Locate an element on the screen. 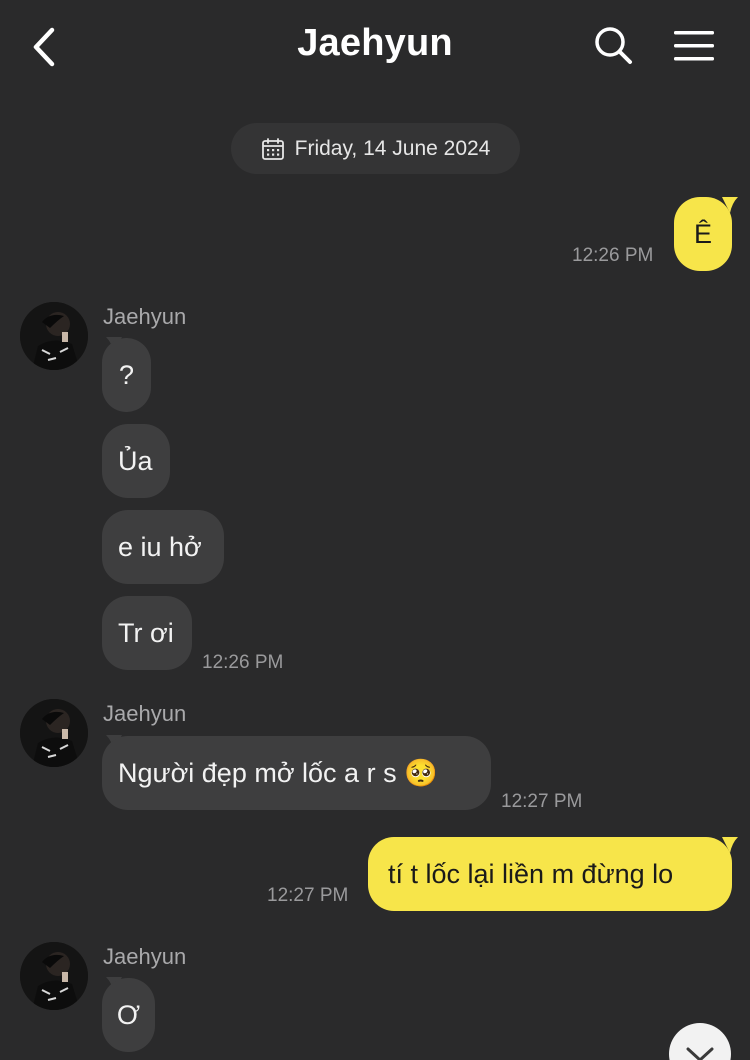 Image resolution: width=750 pixels, height=1060 pixels. date-label: Friday, 14 June 2024 is located at coordinates (392, 148).